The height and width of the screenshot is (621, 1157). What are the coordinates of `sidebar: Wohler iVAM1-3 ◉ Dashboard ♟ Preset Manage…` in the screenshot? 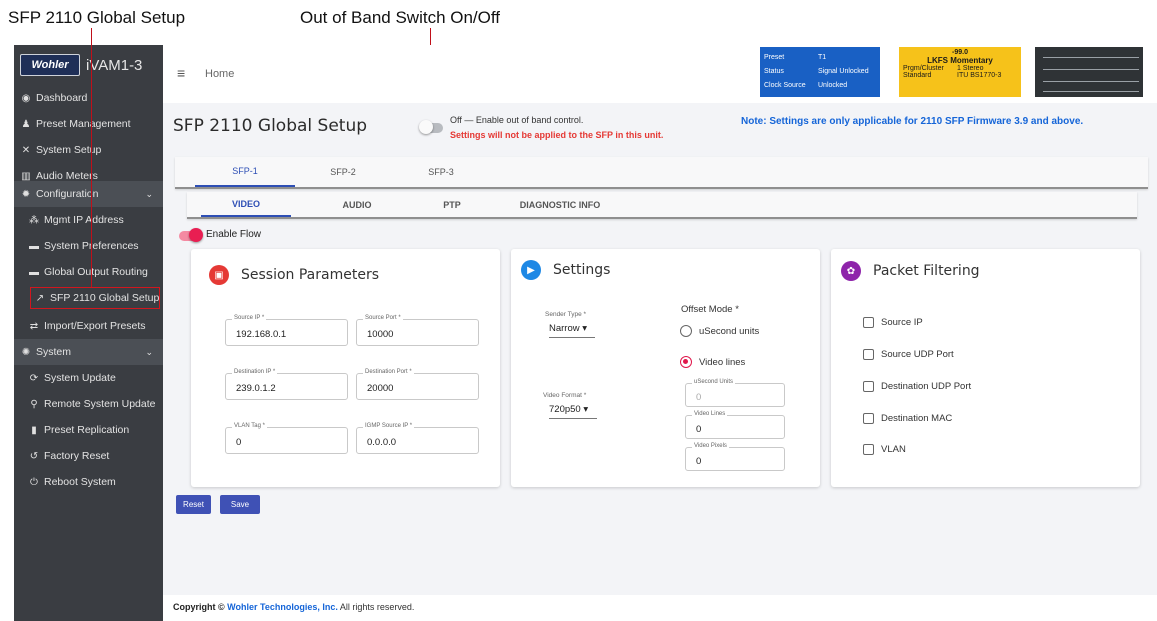 It's located at (88, 333).